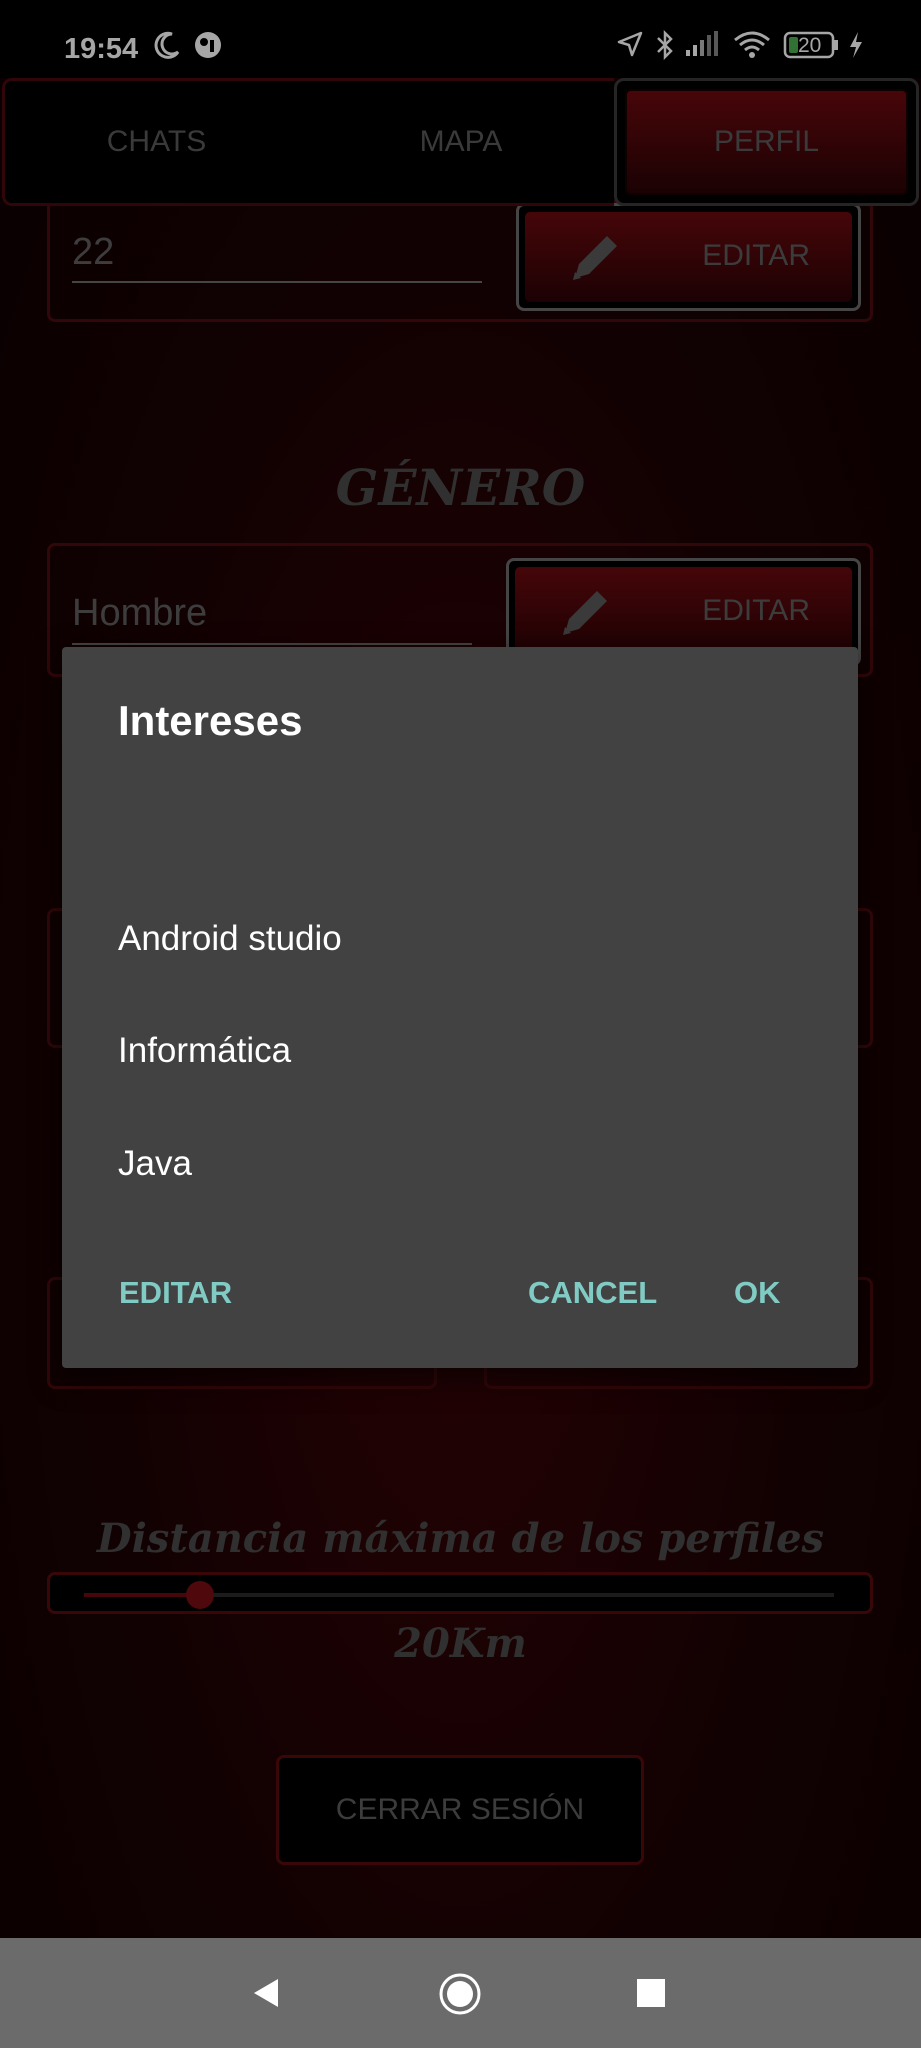 This screenshot has height=2048, width=921. What do you see at coordinates (757, 1293) in the screenshot?
I see `dialog-ok-button: OK` at bounding box center [757, 1293].